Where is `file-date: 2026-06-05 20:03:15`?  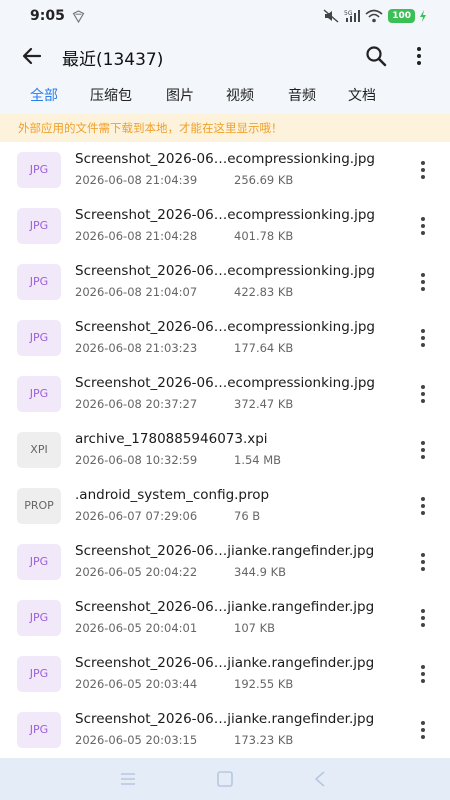 file-date: 2026-06-05 20:03:15 is located at coordinates (136, 740).